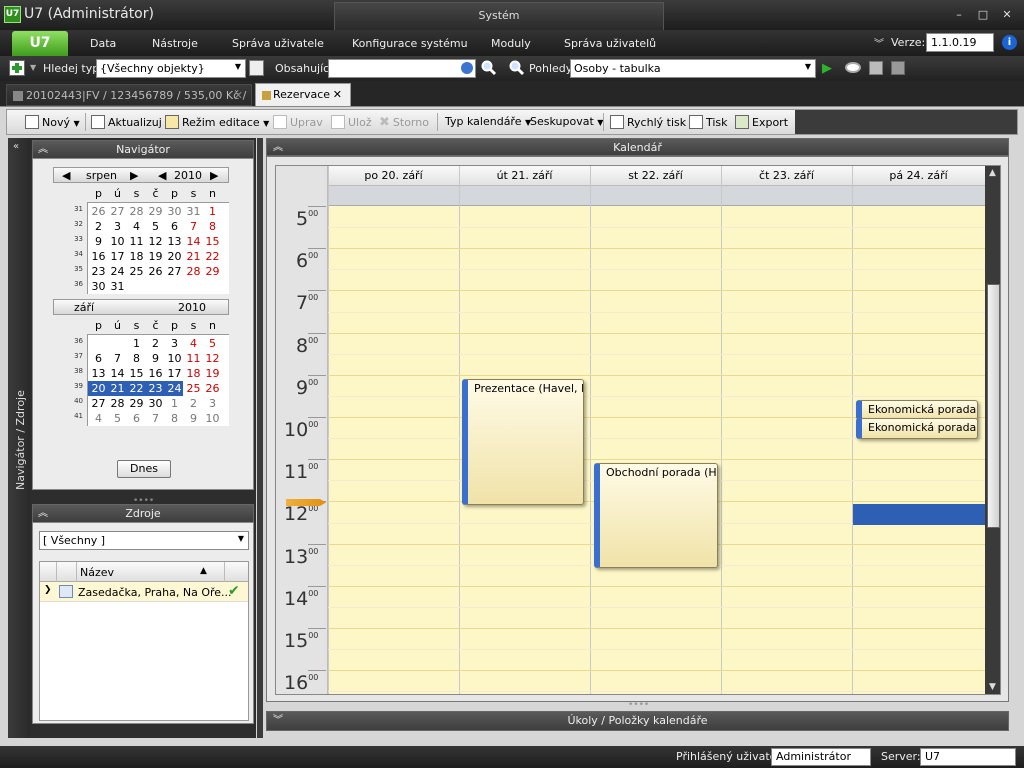 The height and width of the screenshot is (768, 1024). Describe the element at coordinates (144, 540) in the screenshot. I see `resource-filter-select: [ Všechny ] ▼` at that location.